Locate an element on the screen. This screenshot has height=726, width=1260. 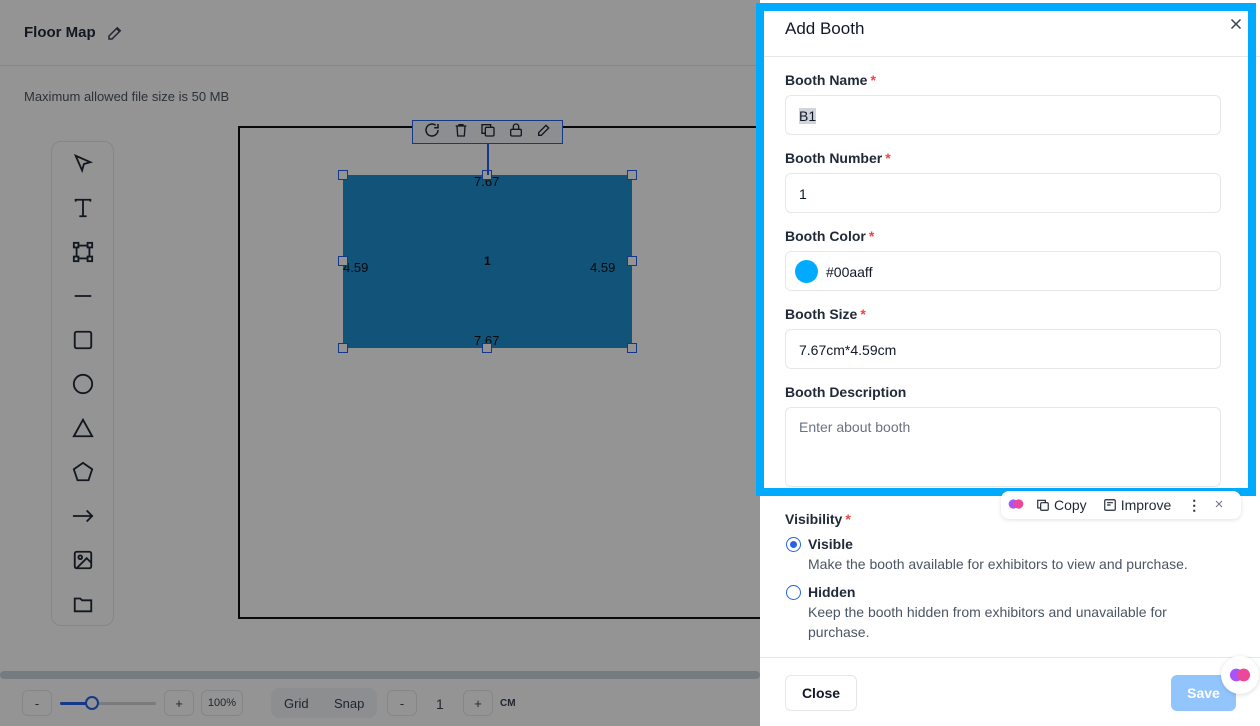
more-options-icon: ⋮ is located at coordinates (1194, 505).